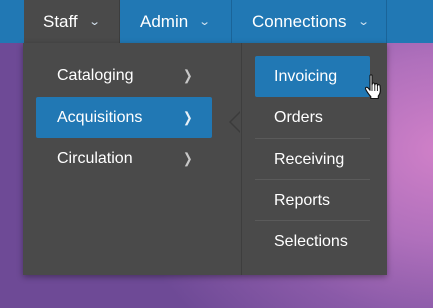  What do you see at coordinates (302, 200) in the screenshot?
I see `submenu-item-reports-label: Reports` at bounding box center [302, 200].